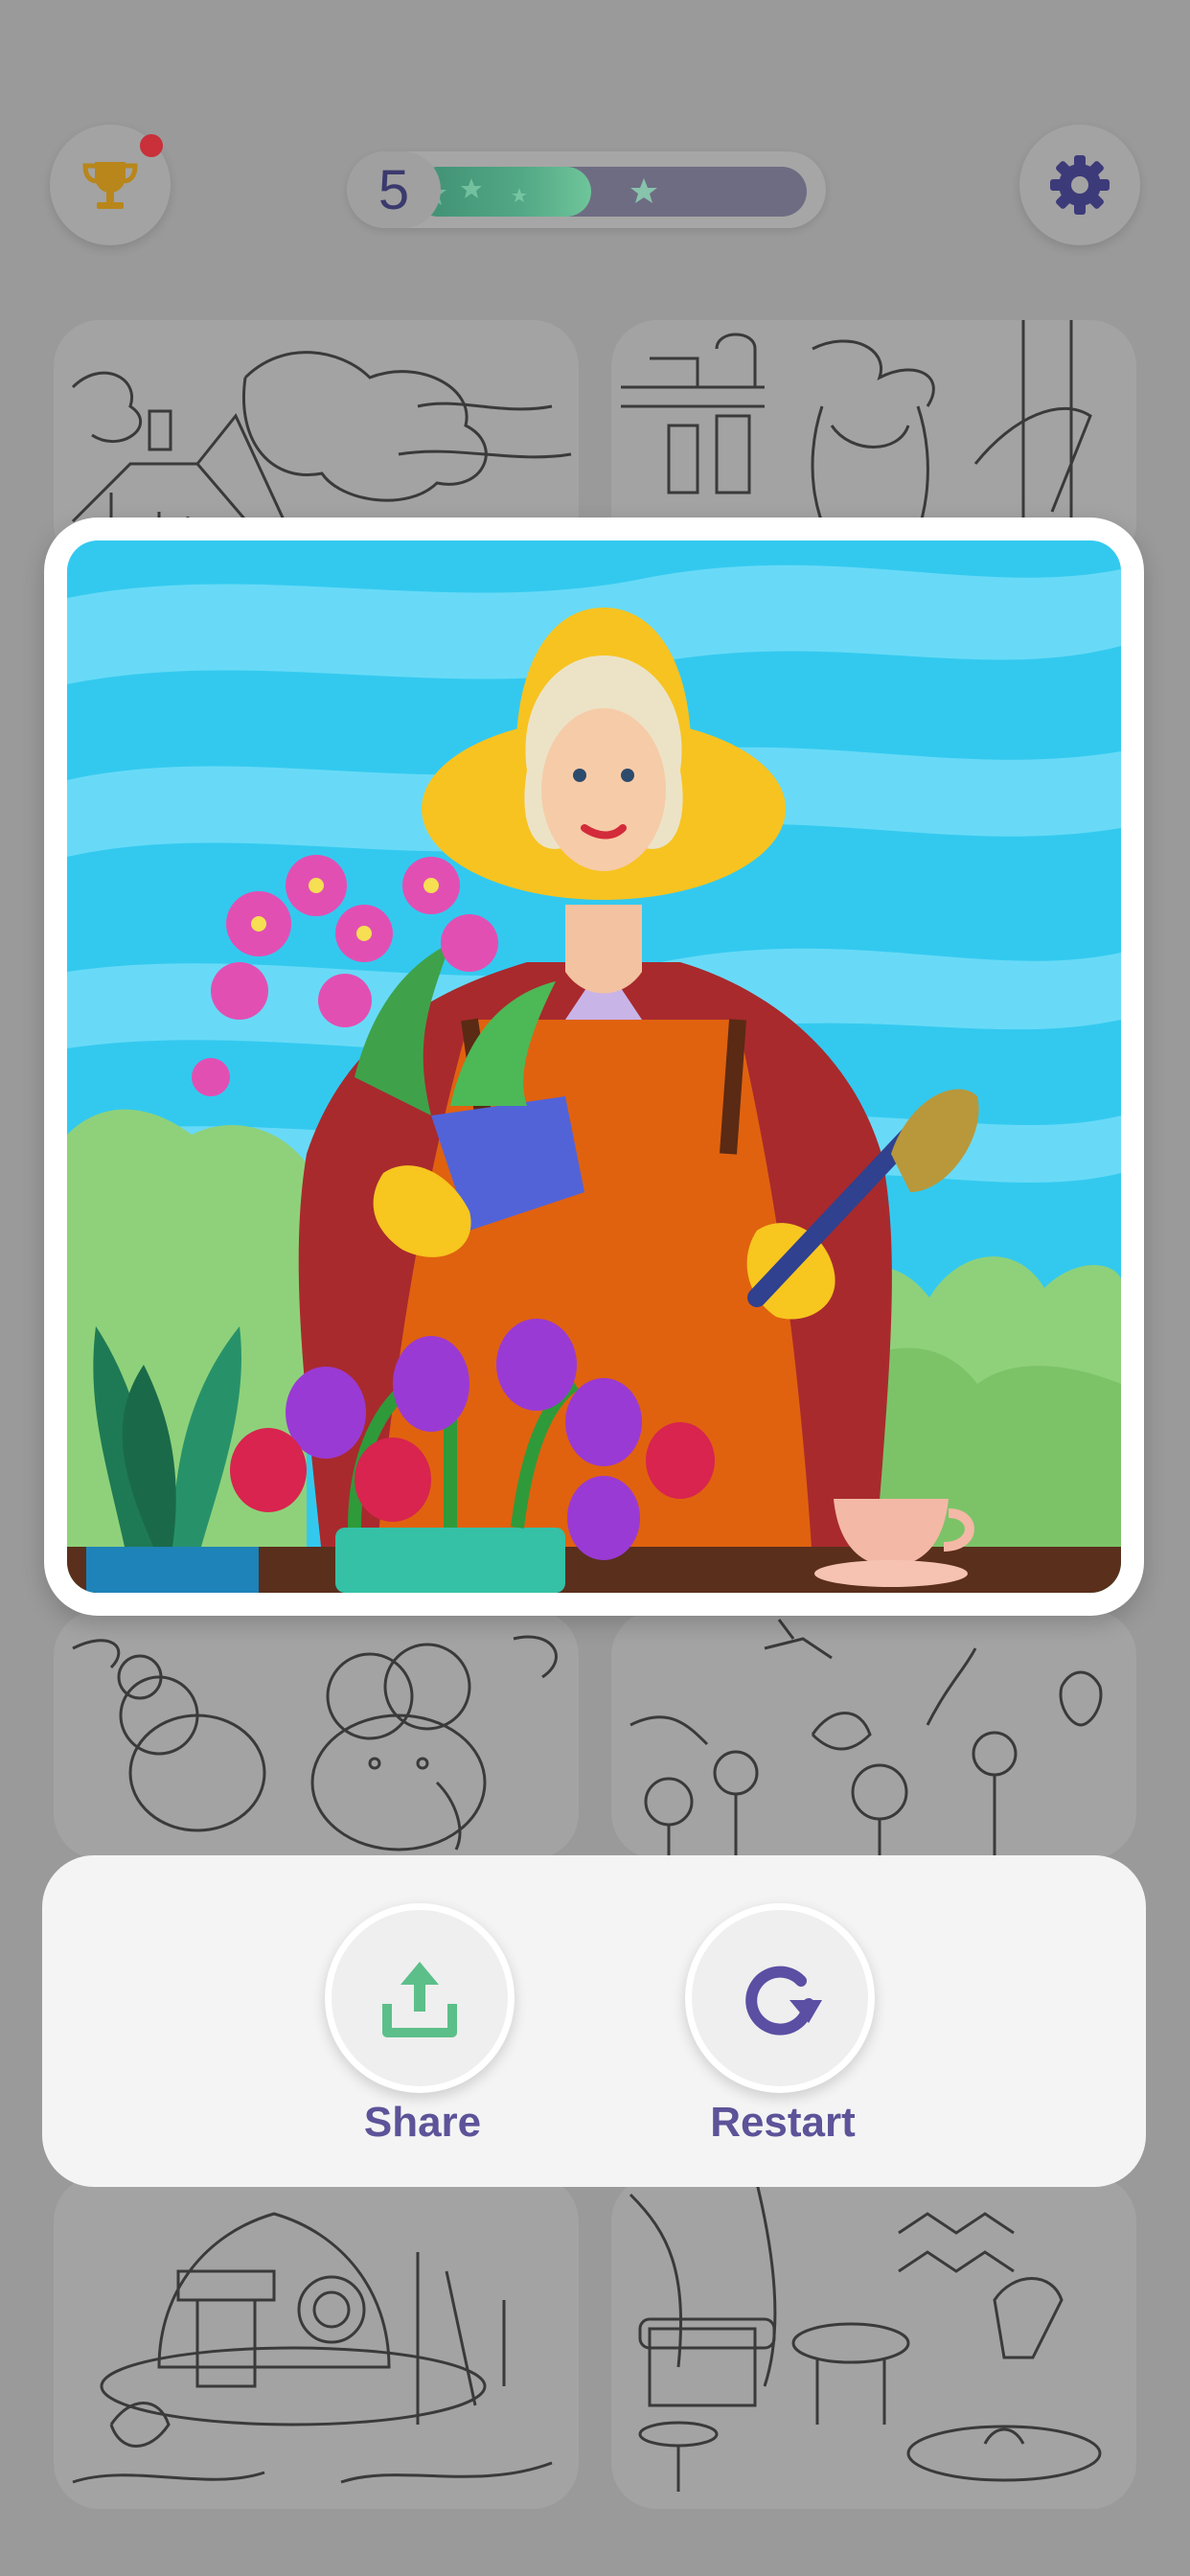 This screenshot has height=2576, width=1190. I want to click on trophy-icon, so click(110, 185).